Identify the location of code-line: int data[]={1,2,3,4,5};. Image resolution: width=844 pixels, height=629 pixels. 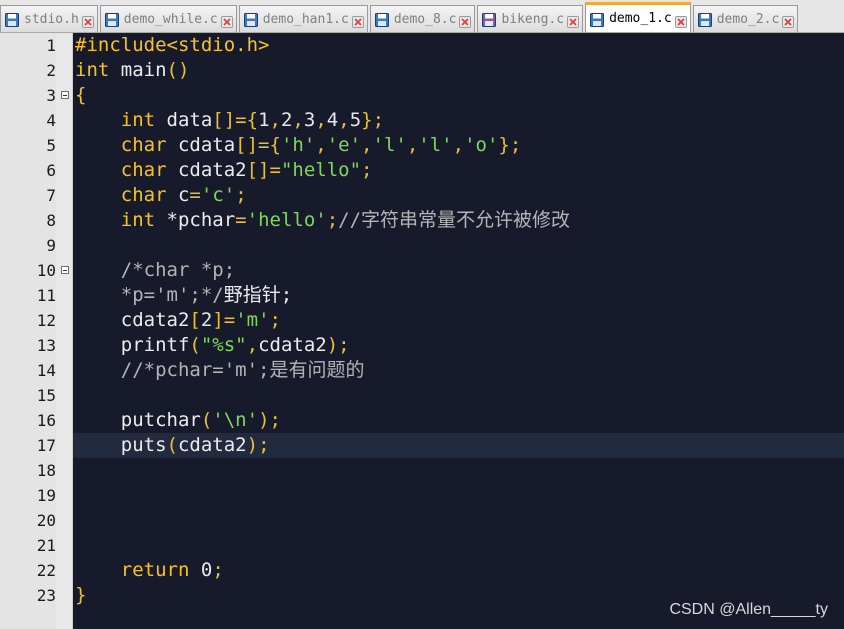
(229, 120).